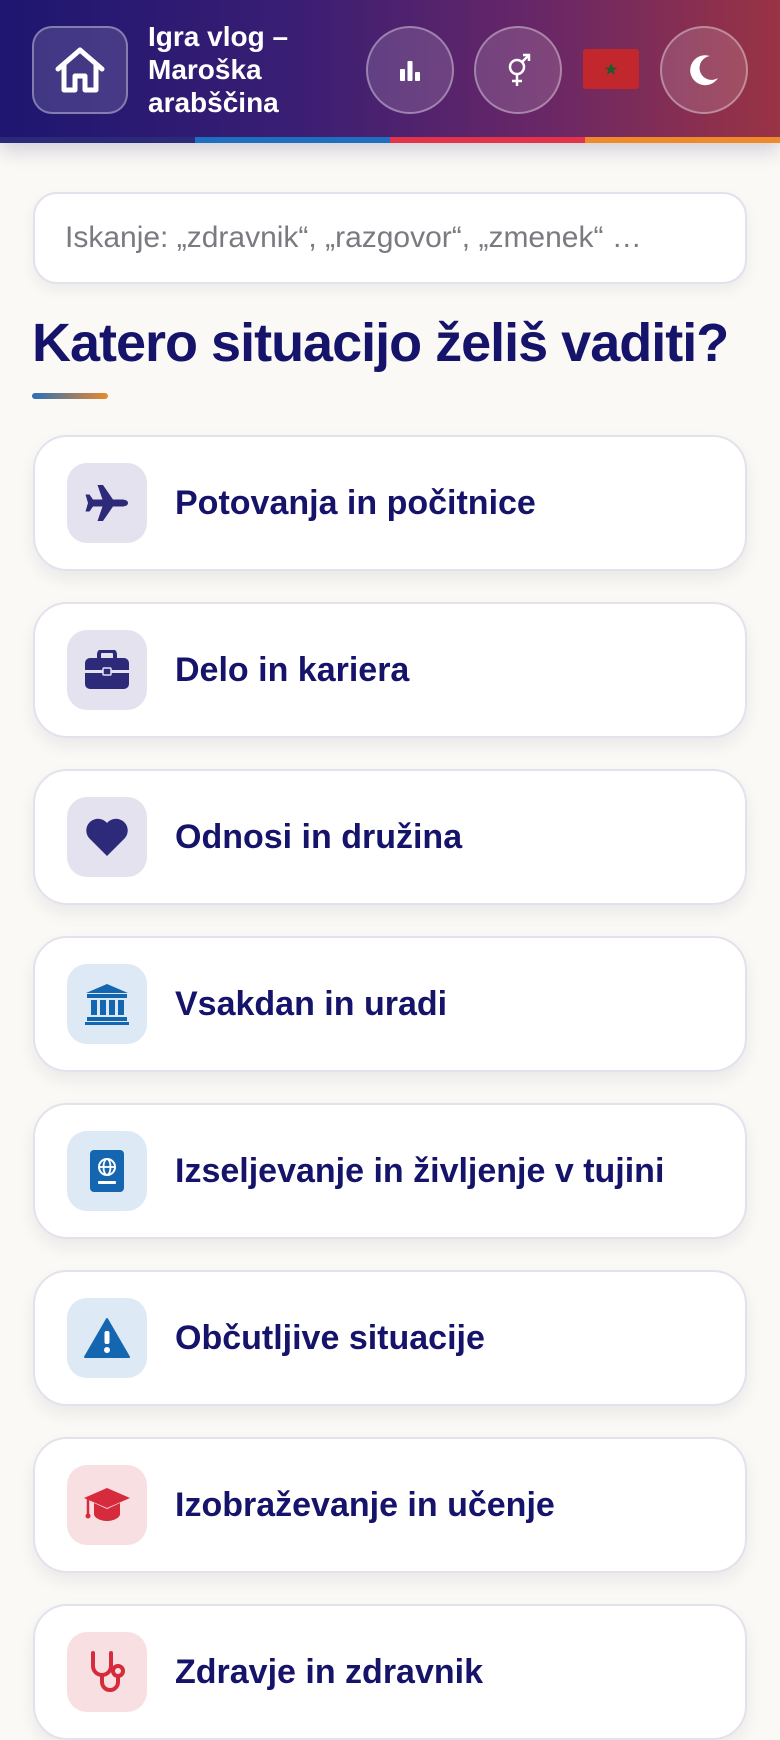 The image size is (780, 1740). I want to click on search-box, so click(390, 238).